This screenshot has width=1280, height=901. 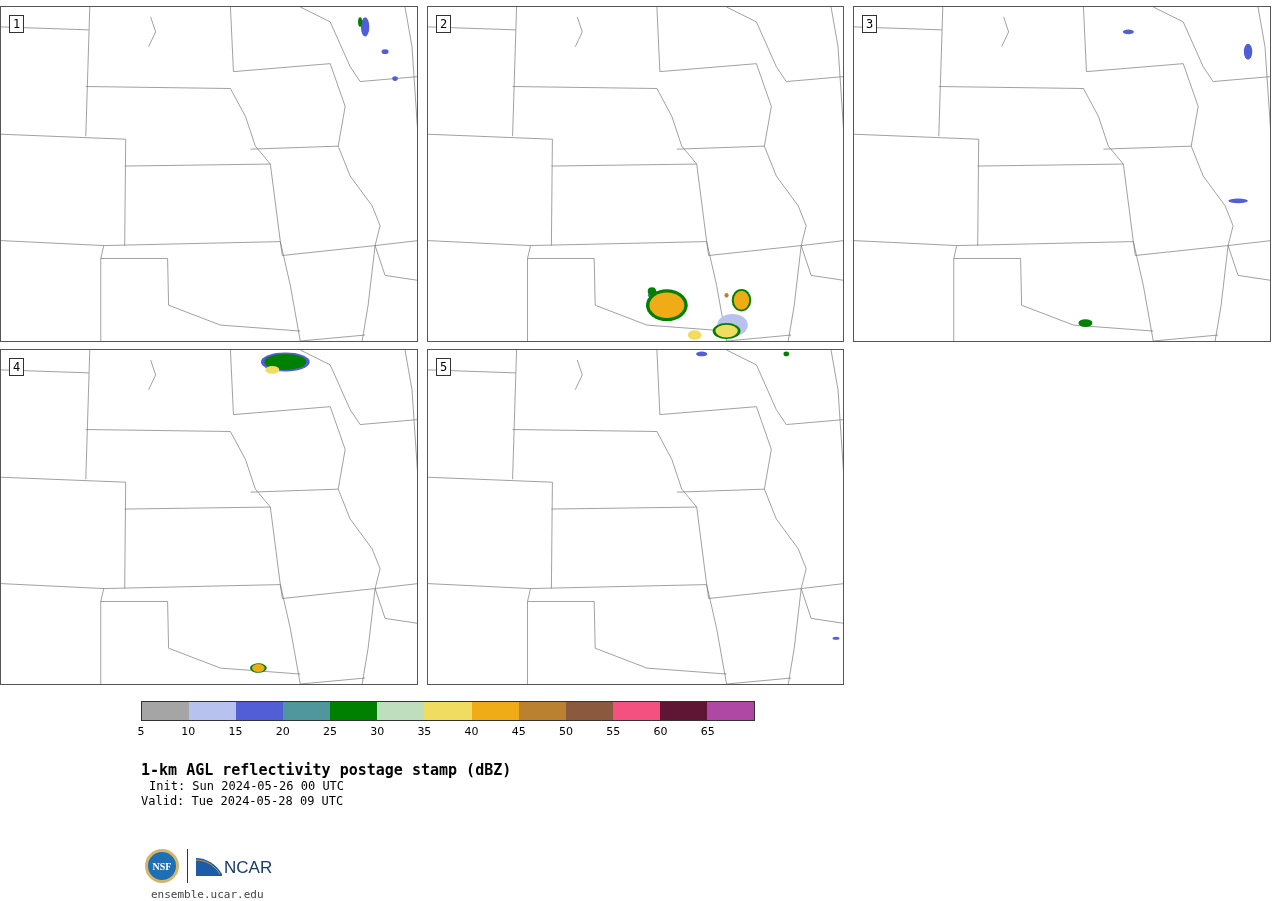 What do you see at coordinates (424, 731) in the screenshot?
I see `tick-label: 35` at bounding box center [424, 731].